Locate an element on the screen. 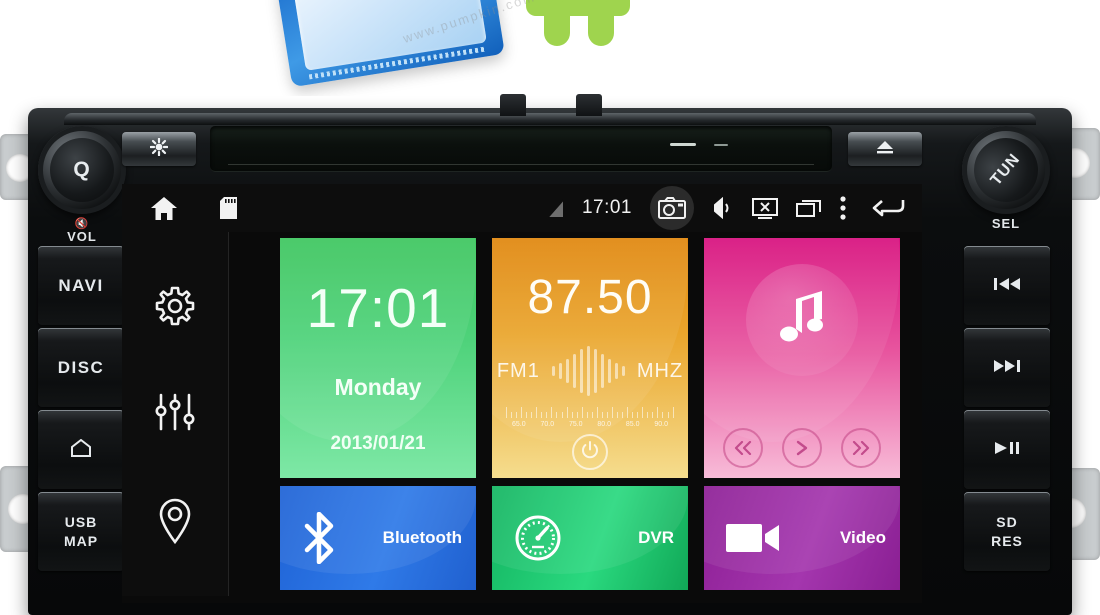 The height and width of the screenshot is (615, 1100). left-button-column: NAVI DISC USB MAP is located at coordinates (81, 410).